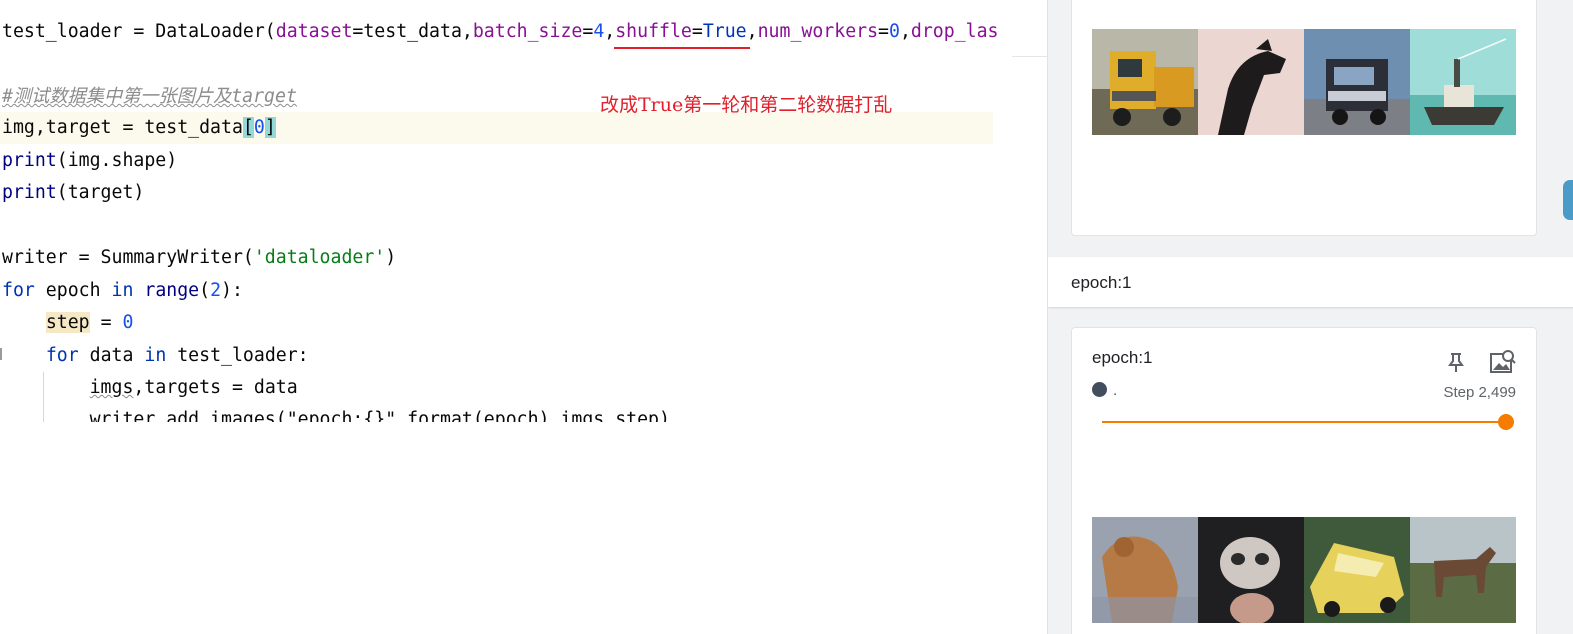  I want to click on code-text: =test_data,, so click(412, 31).